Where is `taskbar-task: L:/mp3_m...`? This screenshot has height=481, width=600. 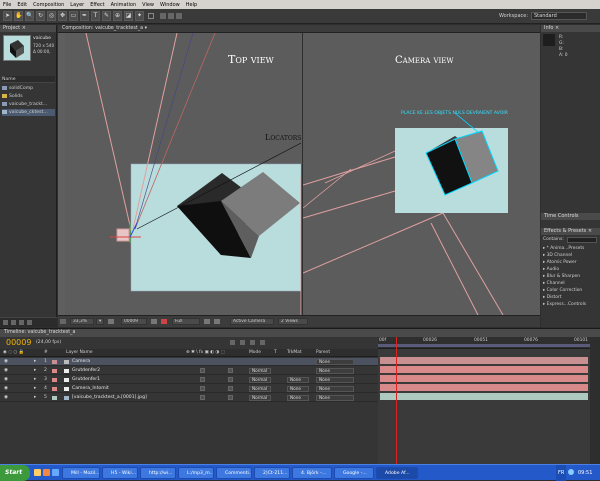
taskbar-task: L:/mp3_m... is located at coordinates (196, 473).